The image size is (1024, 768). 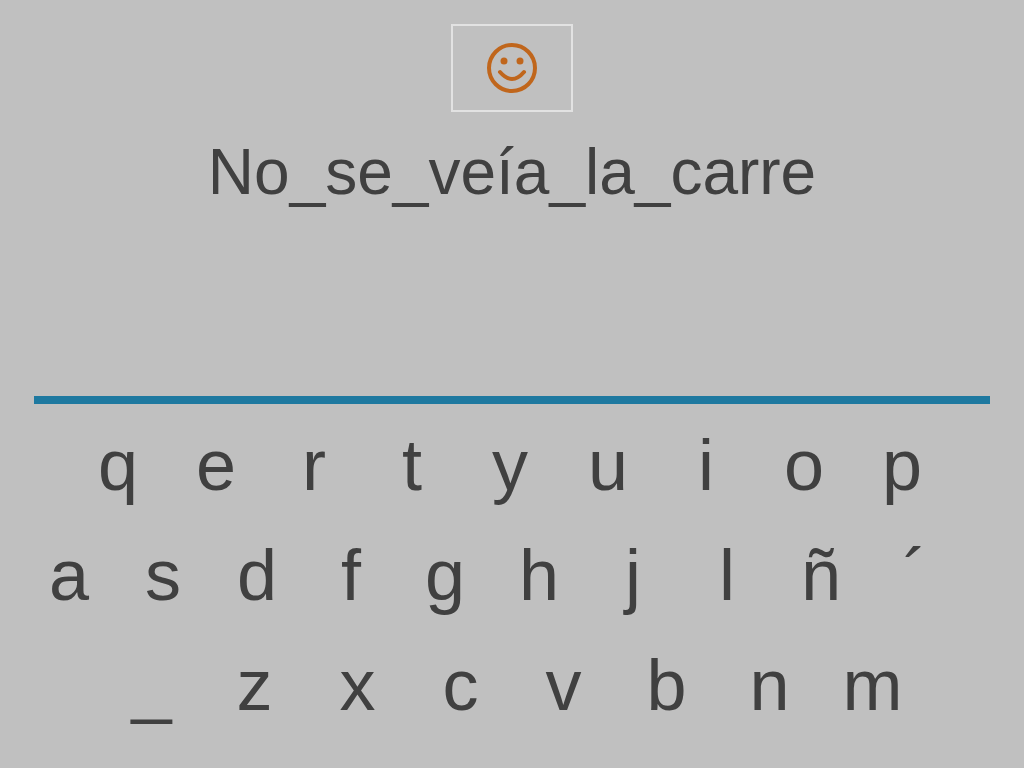 I want to click on letter-key: y, so click(x=510, y=465).